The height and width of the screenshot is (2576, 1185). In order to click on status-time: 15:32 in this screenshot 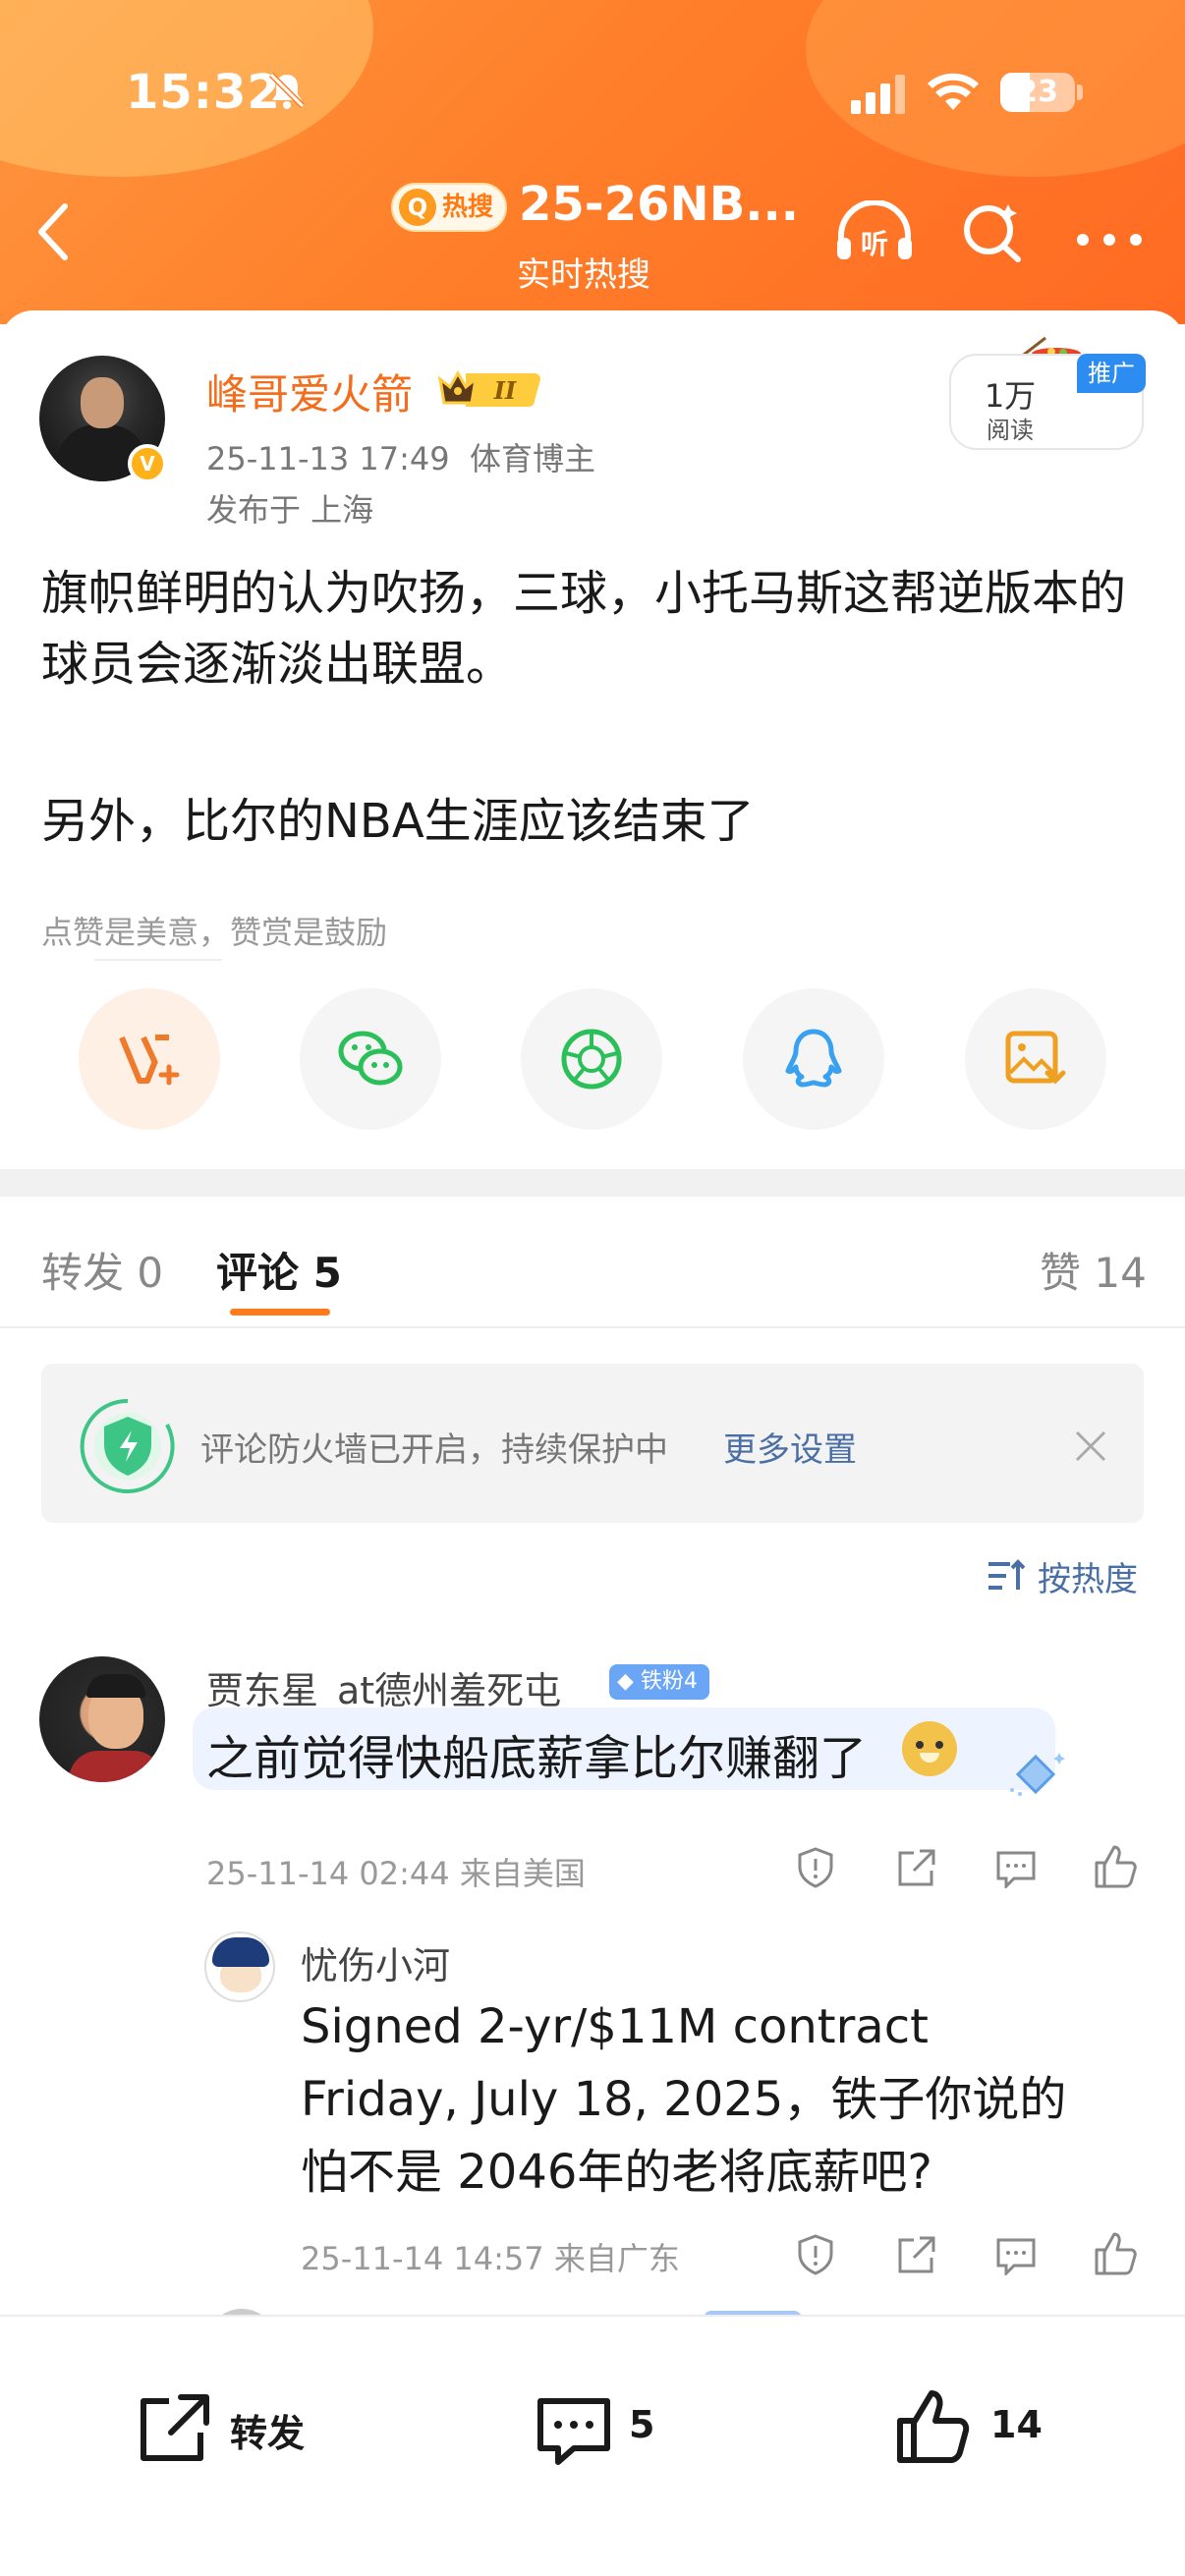, I will do `click(204, 92)`.